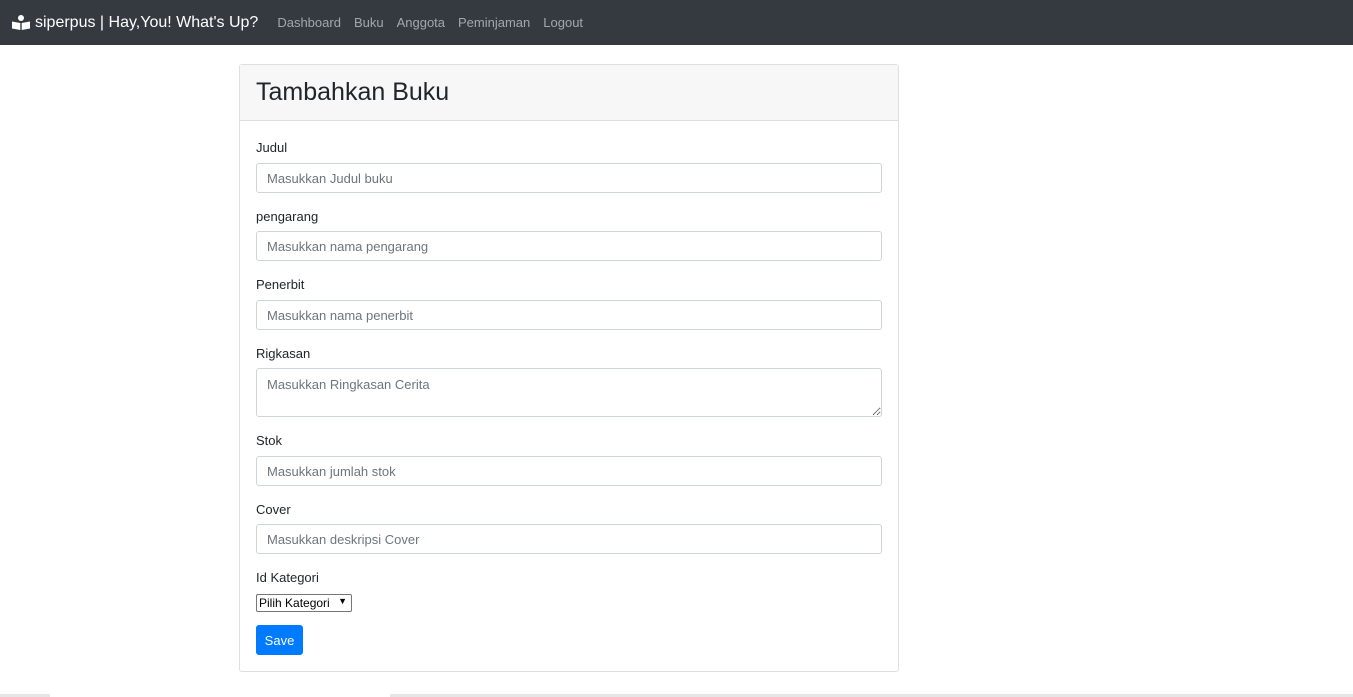 The image size is (1353, 697). What do you see at coordinates (563, 22) in the screenshot?
I see `nav-link-logout: Logout` at bounding box center [563, 22].